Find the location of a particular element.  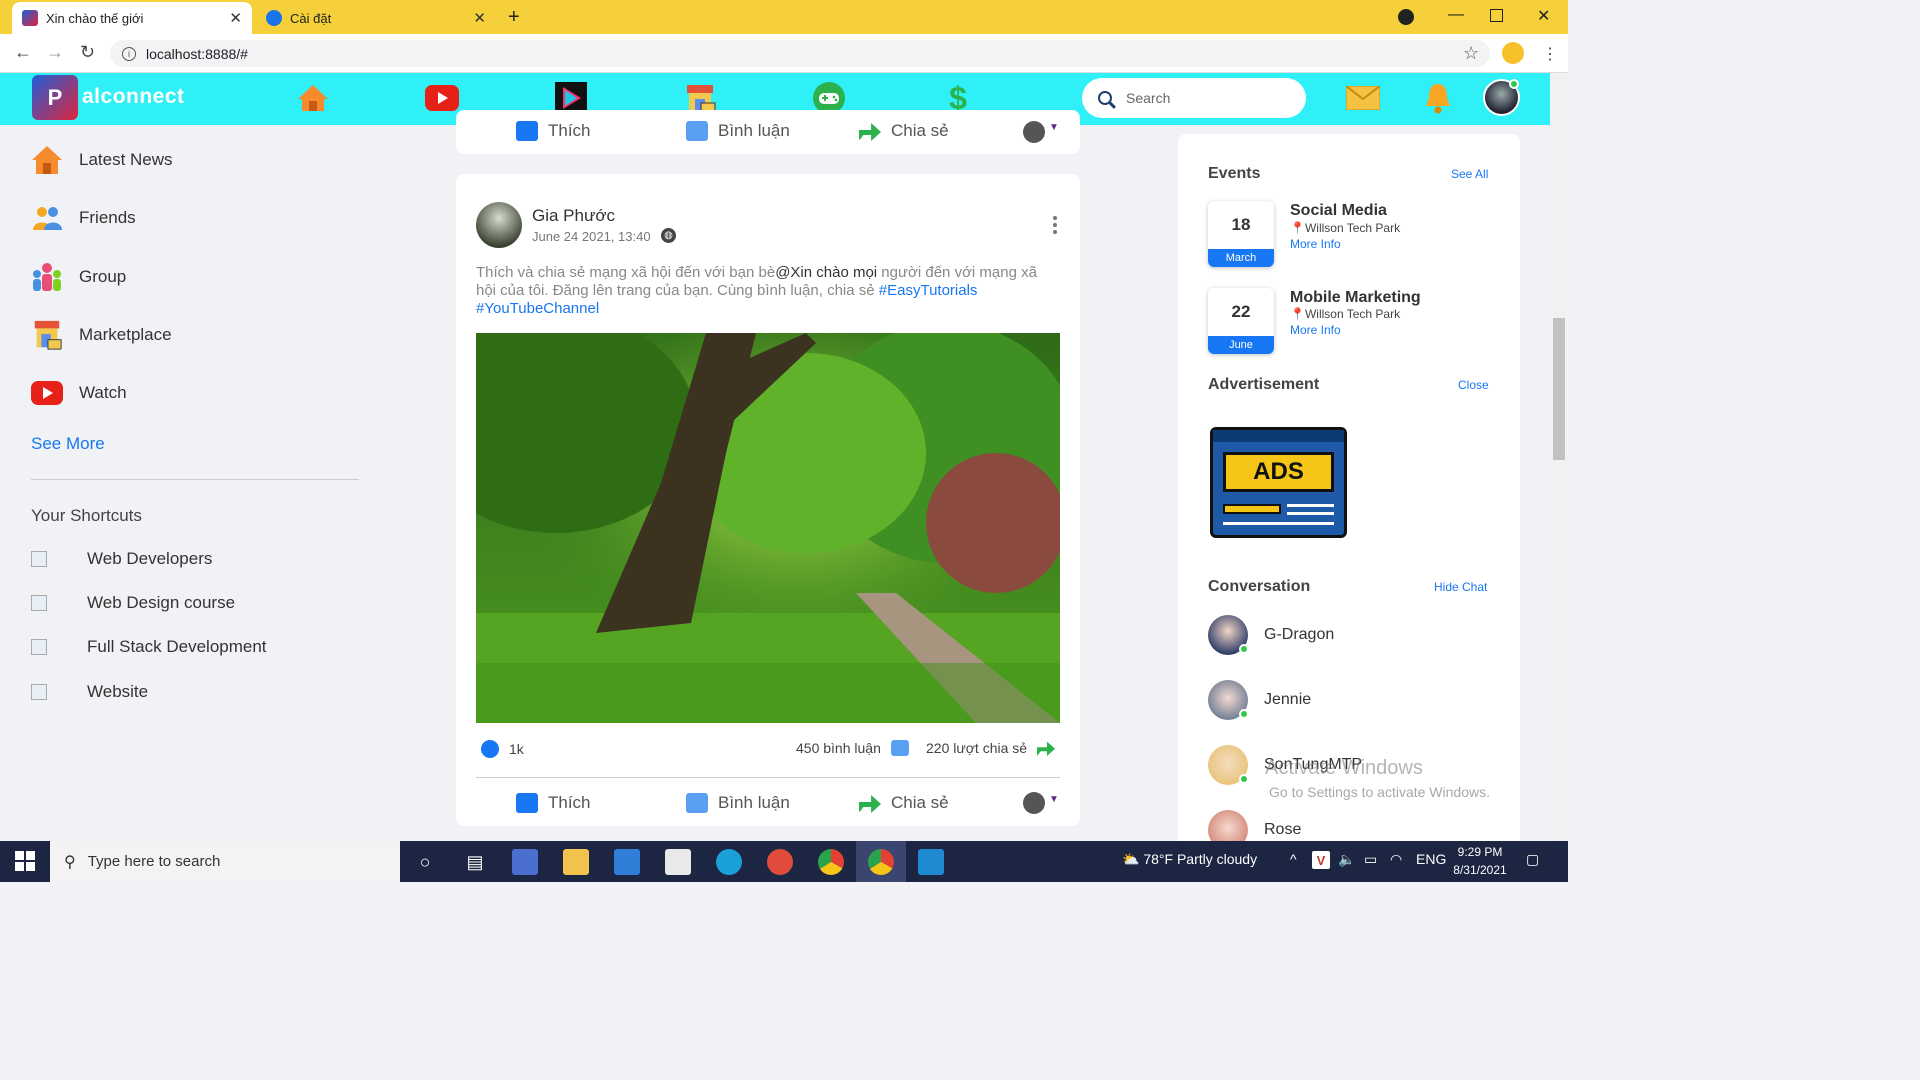

profile-menu-icon is located at coordinates (1406, 17).